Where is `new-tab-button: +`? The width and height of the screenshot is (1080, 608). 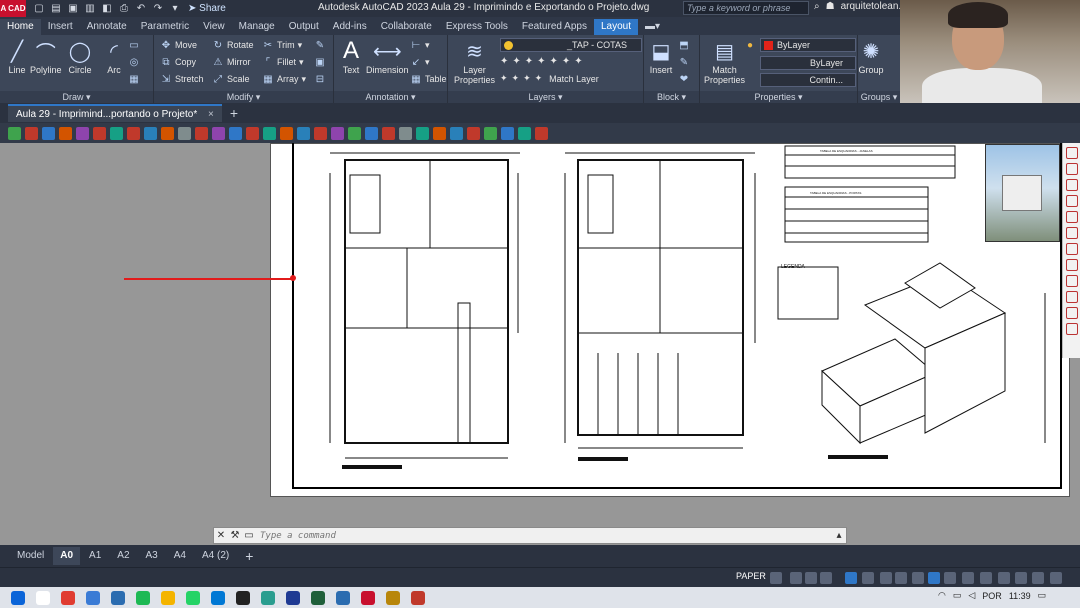
new-tab-button: + is located at coordinates (234, 113).